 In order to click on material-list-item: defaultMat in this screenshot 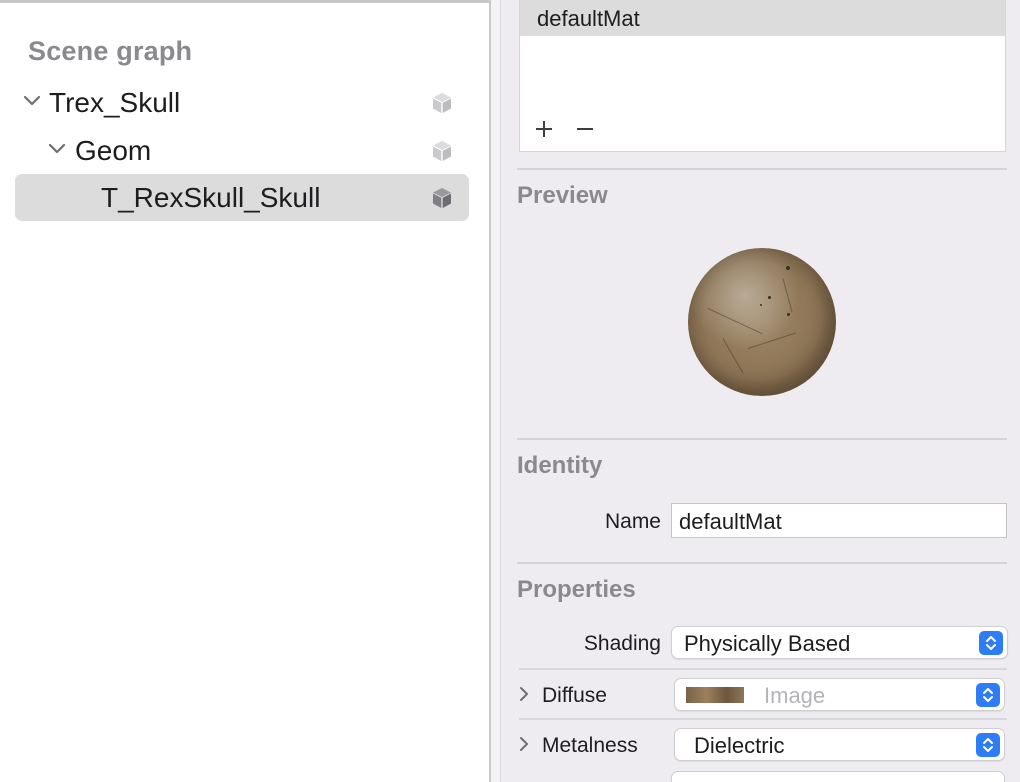, I will do `click(762, 18)`.